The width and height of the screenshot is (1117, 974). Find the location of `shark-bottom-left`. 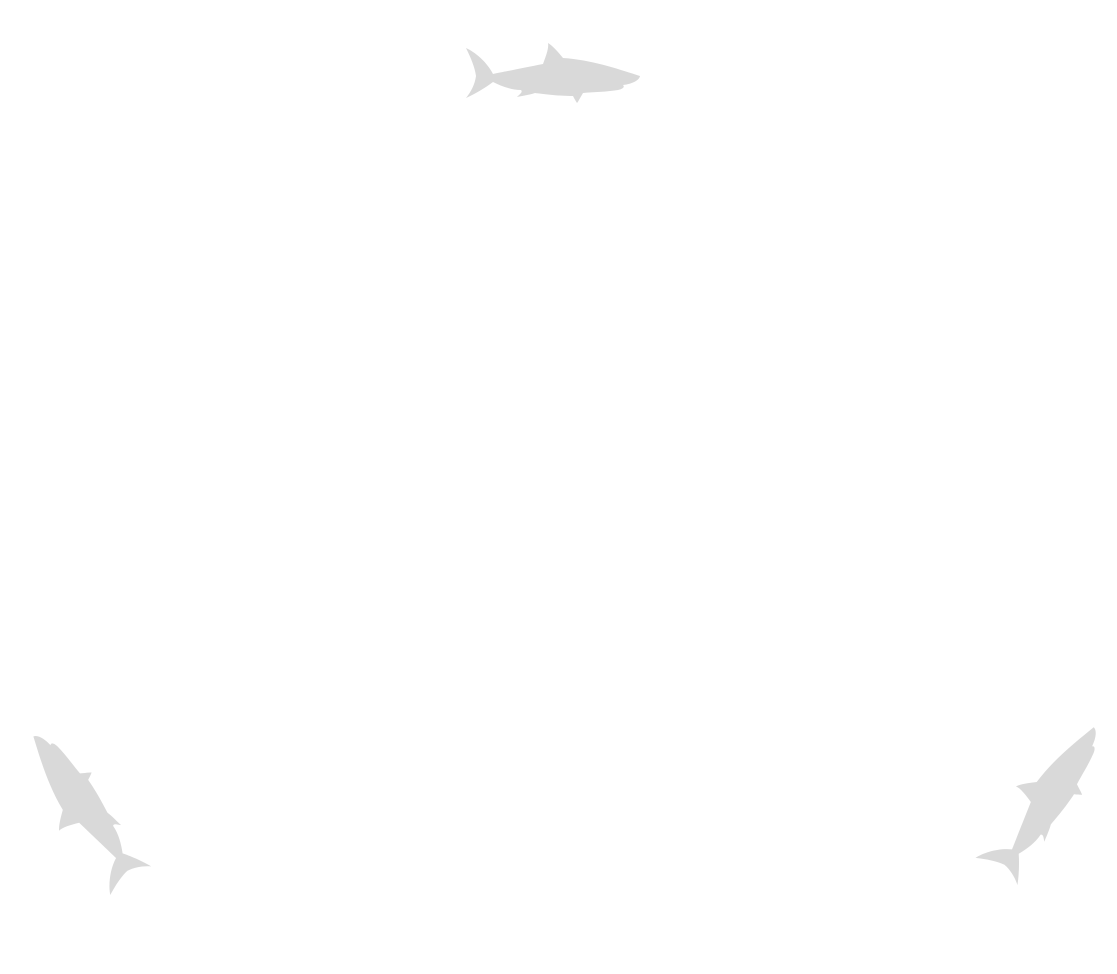

shark-bottom-left is located at coordinates (80, 810).